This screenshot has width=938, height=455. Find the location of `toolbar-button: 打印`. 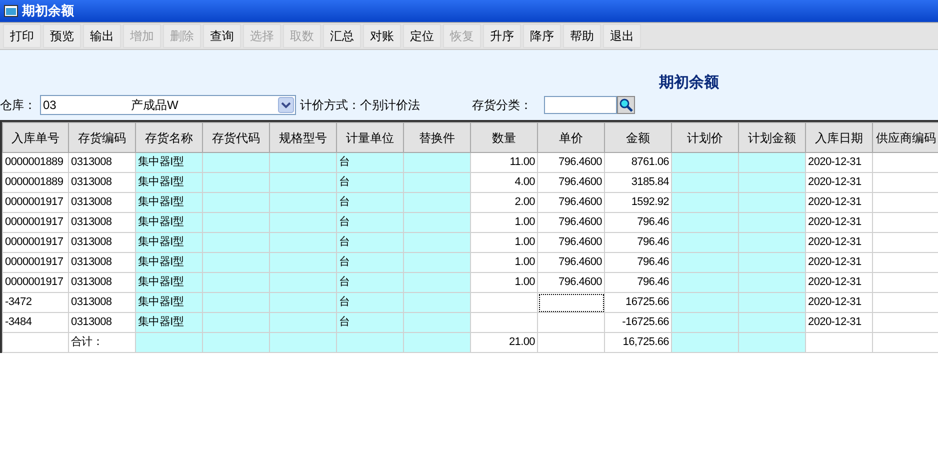

toolbar-button: 打印 is located at coordinates (22, 36).